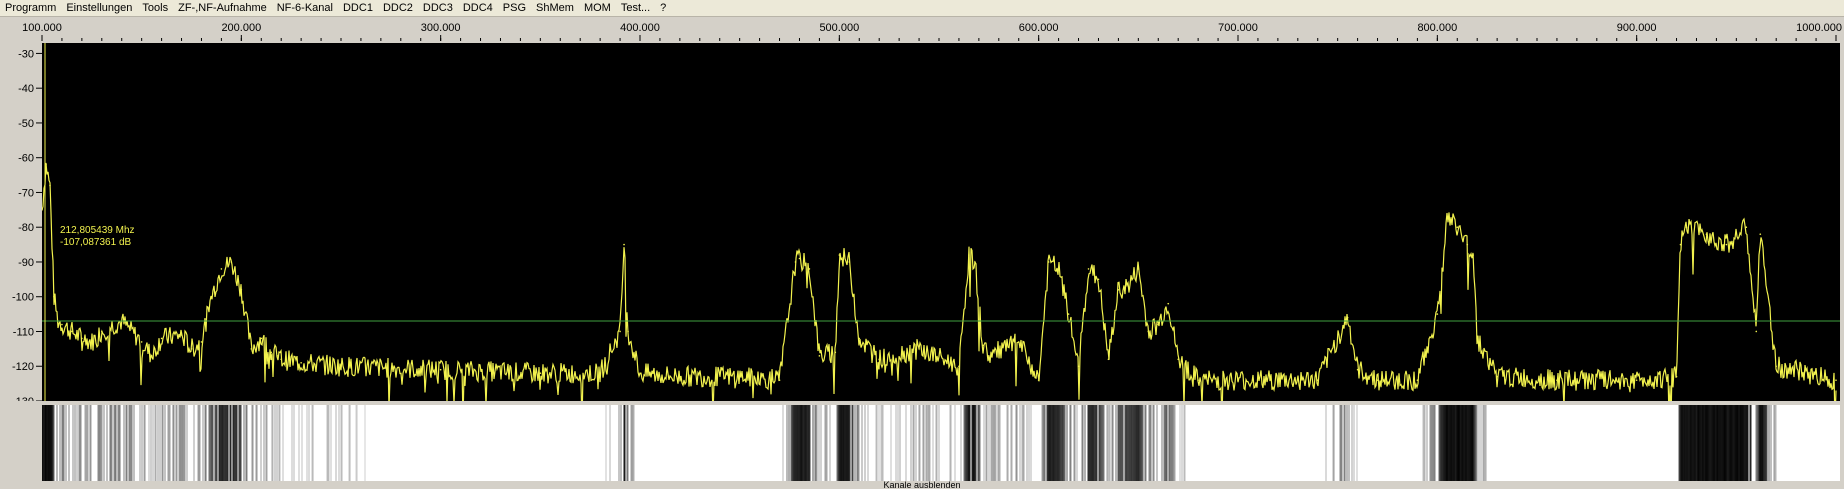  Describe the element at coordinates (99, 8) in the screenshot. I see `menu-item-einstellungen: Einstellungen` at that location.